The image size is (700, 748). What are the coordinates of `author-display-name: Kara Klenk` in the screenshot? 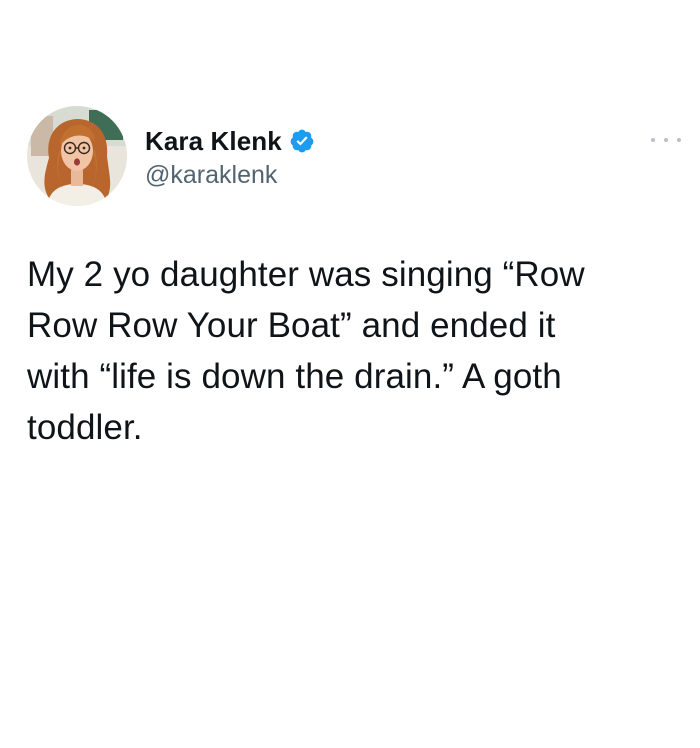 It's located at (213, 141).